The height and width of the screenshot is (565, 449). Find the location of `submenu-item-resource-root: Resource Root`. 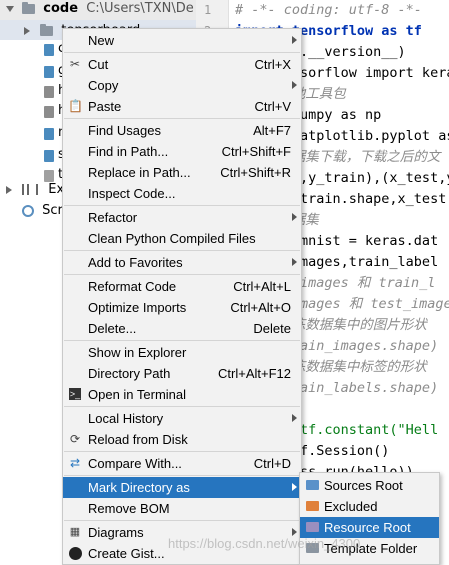

submenu-item-resource-root: Resource Root is located at coordinates (369, 527).